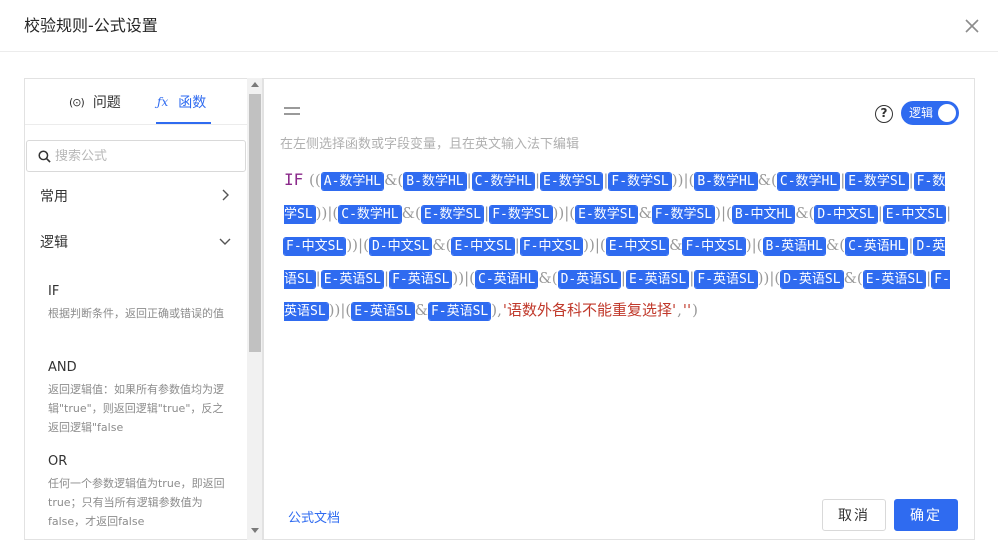  Describe the element at coordinates (687, 310) in the screenshot. I see `formula-string-literal: ''` at that location.